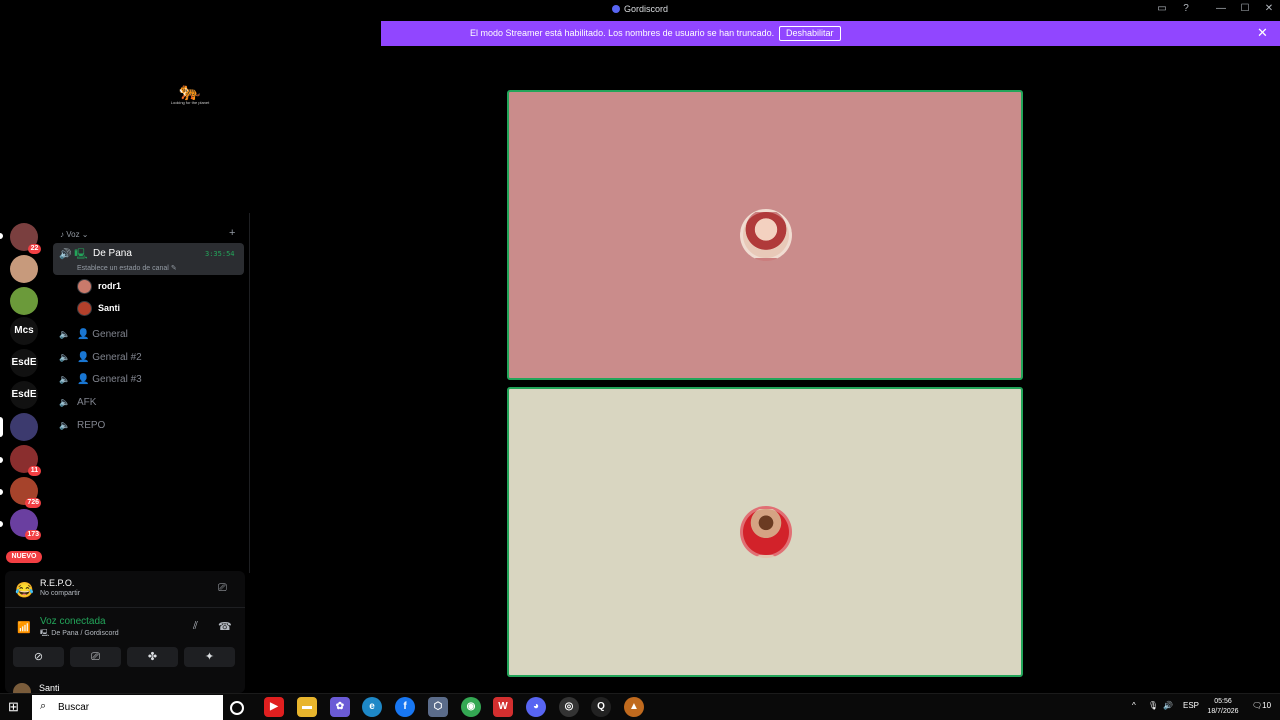 The height and width of the screenshot is (720, 1280). I want to click on folder-icon: ▬, so click(307, 707).